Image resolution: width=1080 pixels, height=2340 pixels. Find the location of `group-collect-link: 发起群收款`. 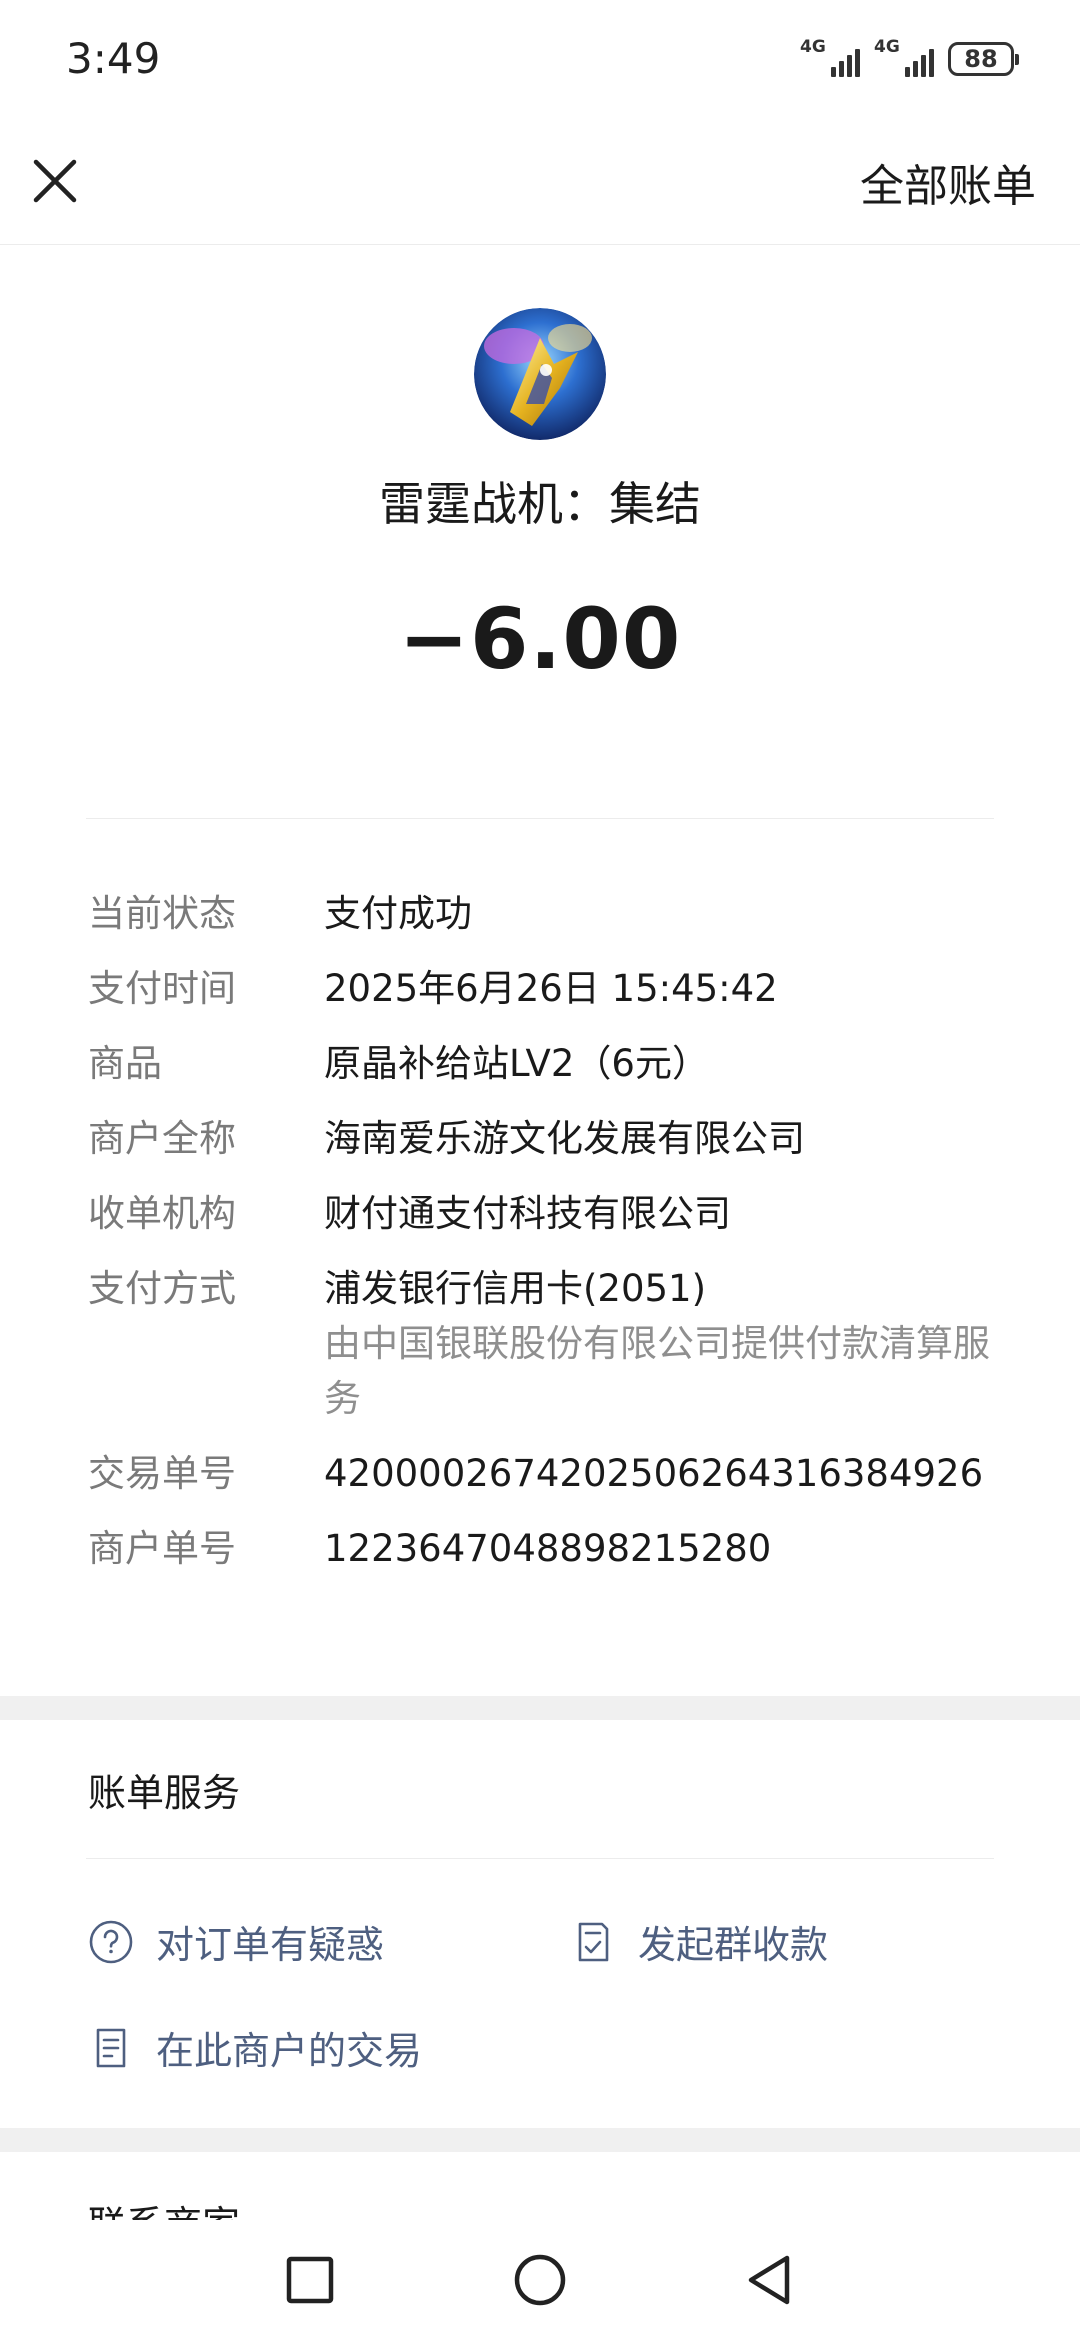

group-collect-link: 发起群收款 is located at coordinates (699, 1941).